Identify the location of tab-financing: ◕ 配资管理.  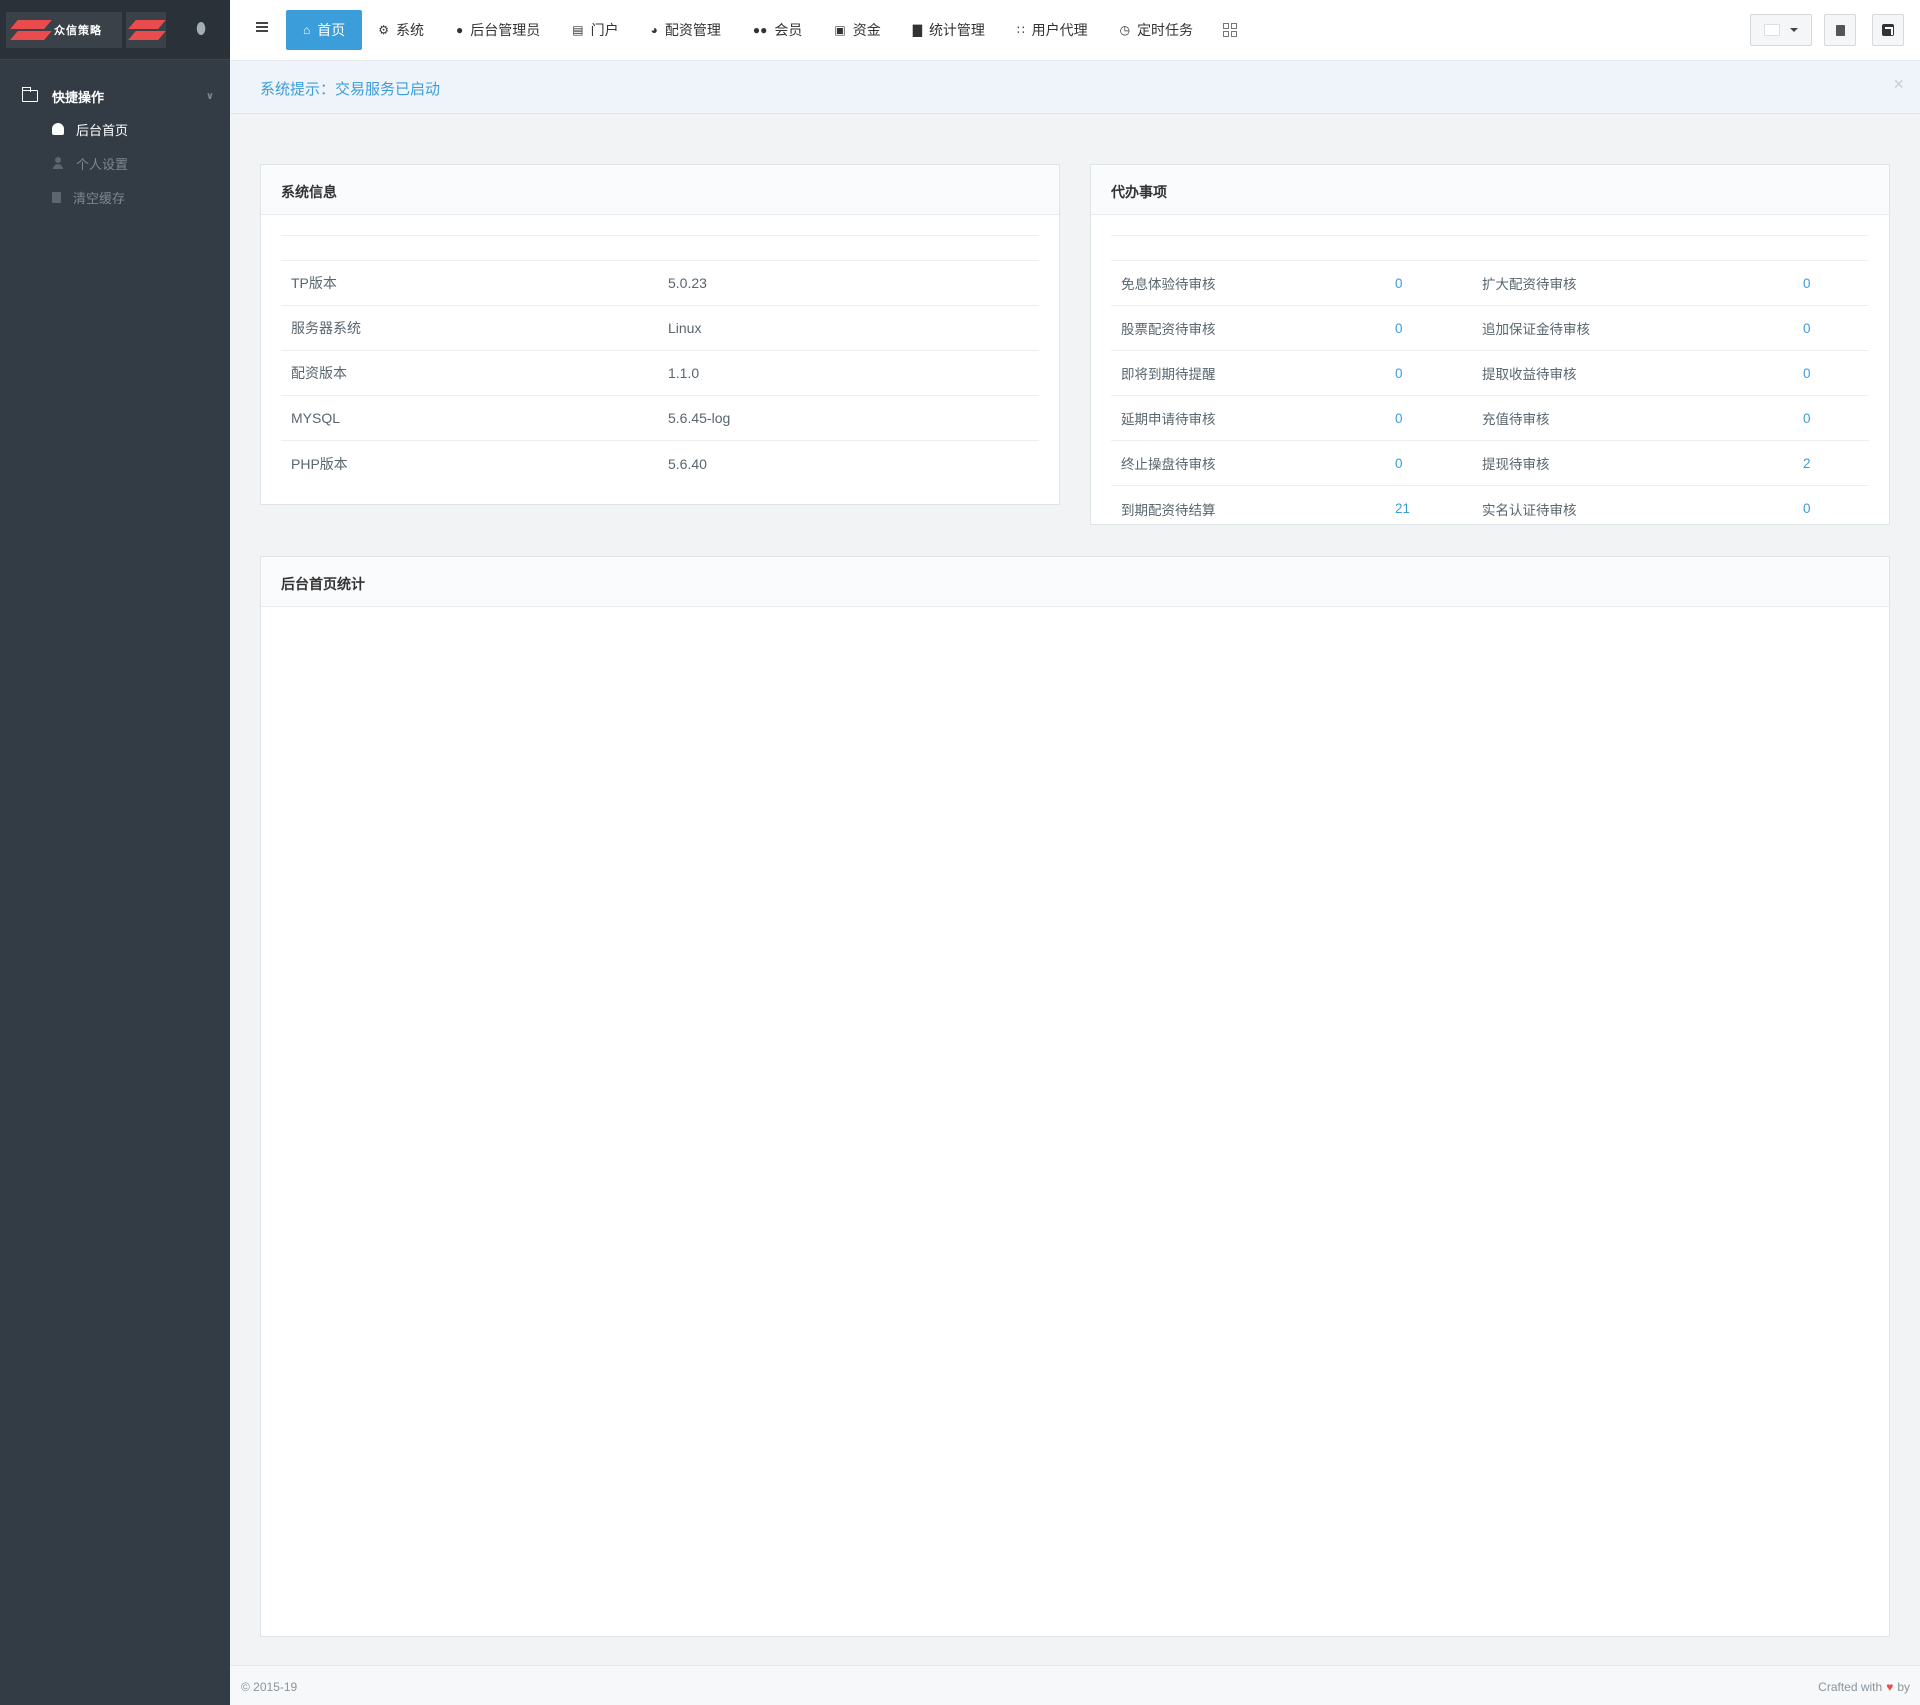
(686, 30).